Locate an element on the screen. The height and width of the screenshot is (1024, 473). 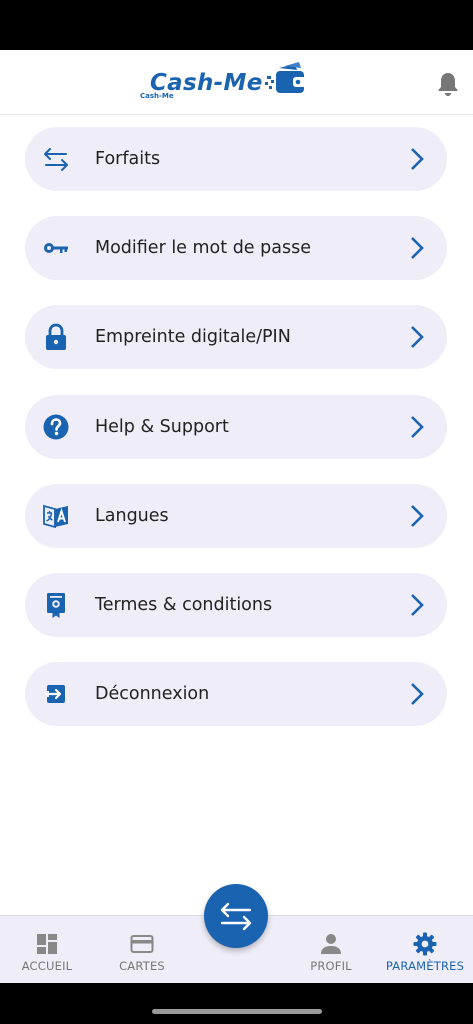
nav-item-home: ACCUEIL is located at coordinates (47, 950).